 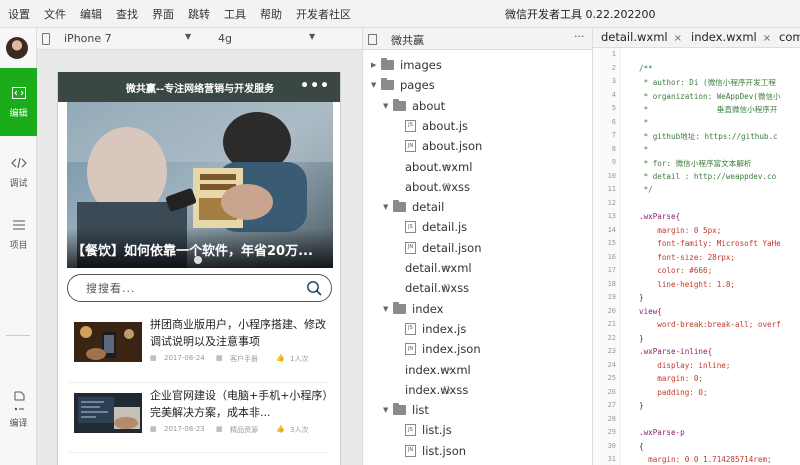 I want to click on tree-file: <> index.wxml, so click(x=433, y=370).